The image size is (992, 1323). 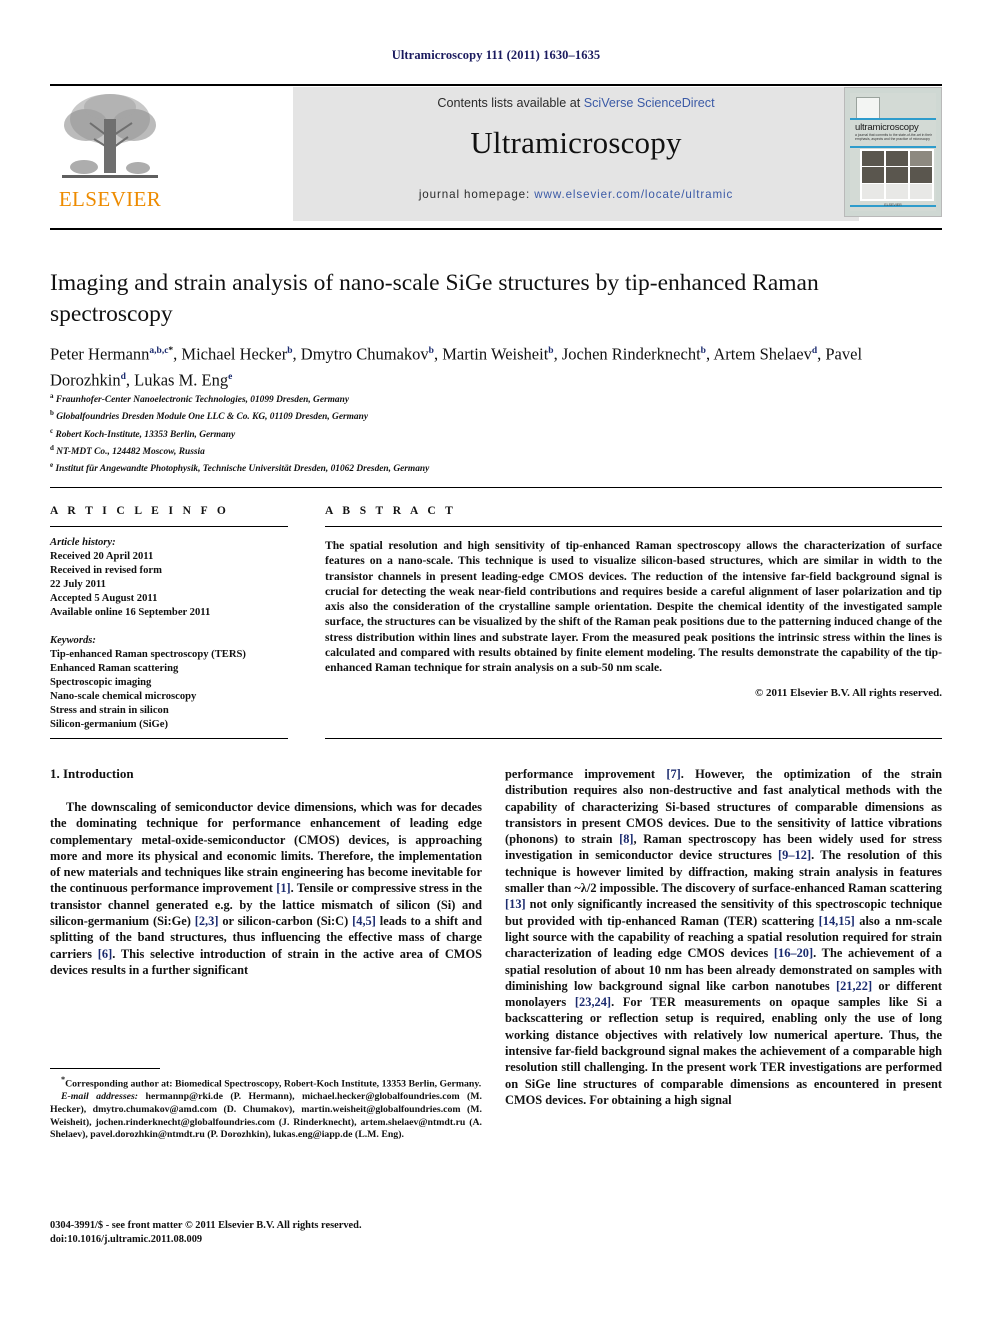 I want to click on citation-reference: [14,15], so click(x=837, y=921).